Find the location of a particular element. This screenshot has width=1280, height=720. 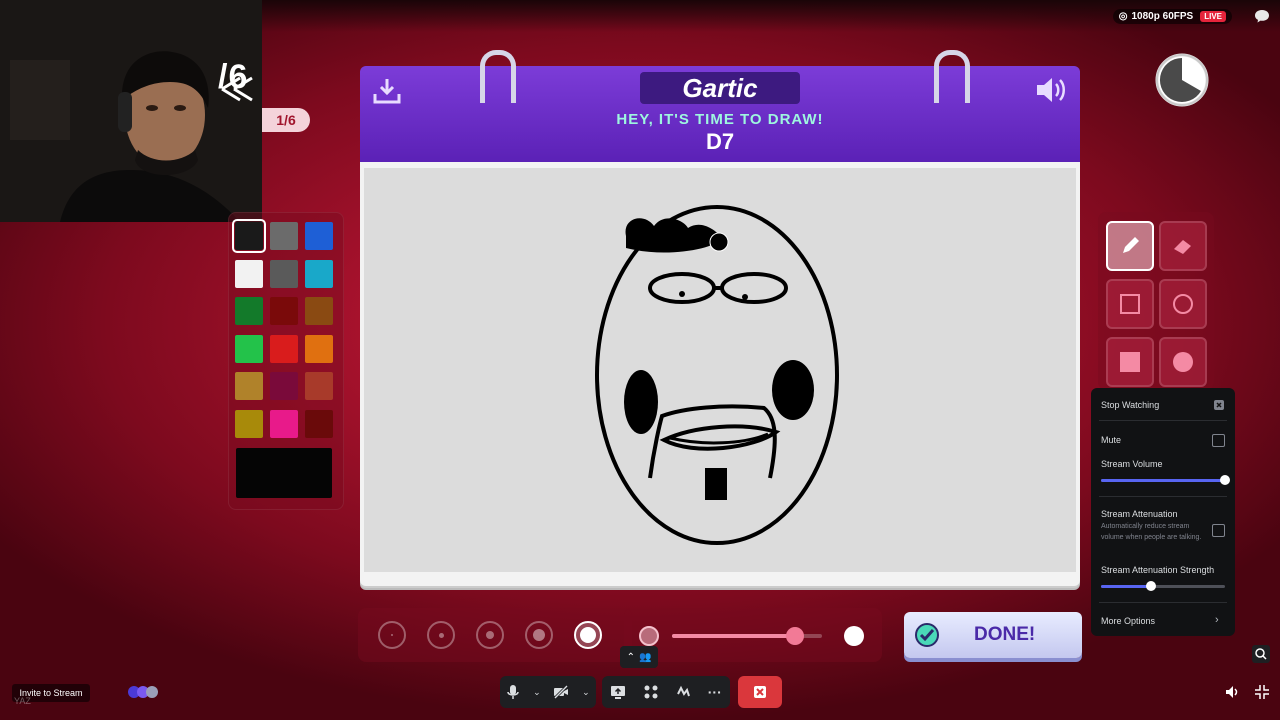

camera-off-icon is located at coordinates (561, 692).